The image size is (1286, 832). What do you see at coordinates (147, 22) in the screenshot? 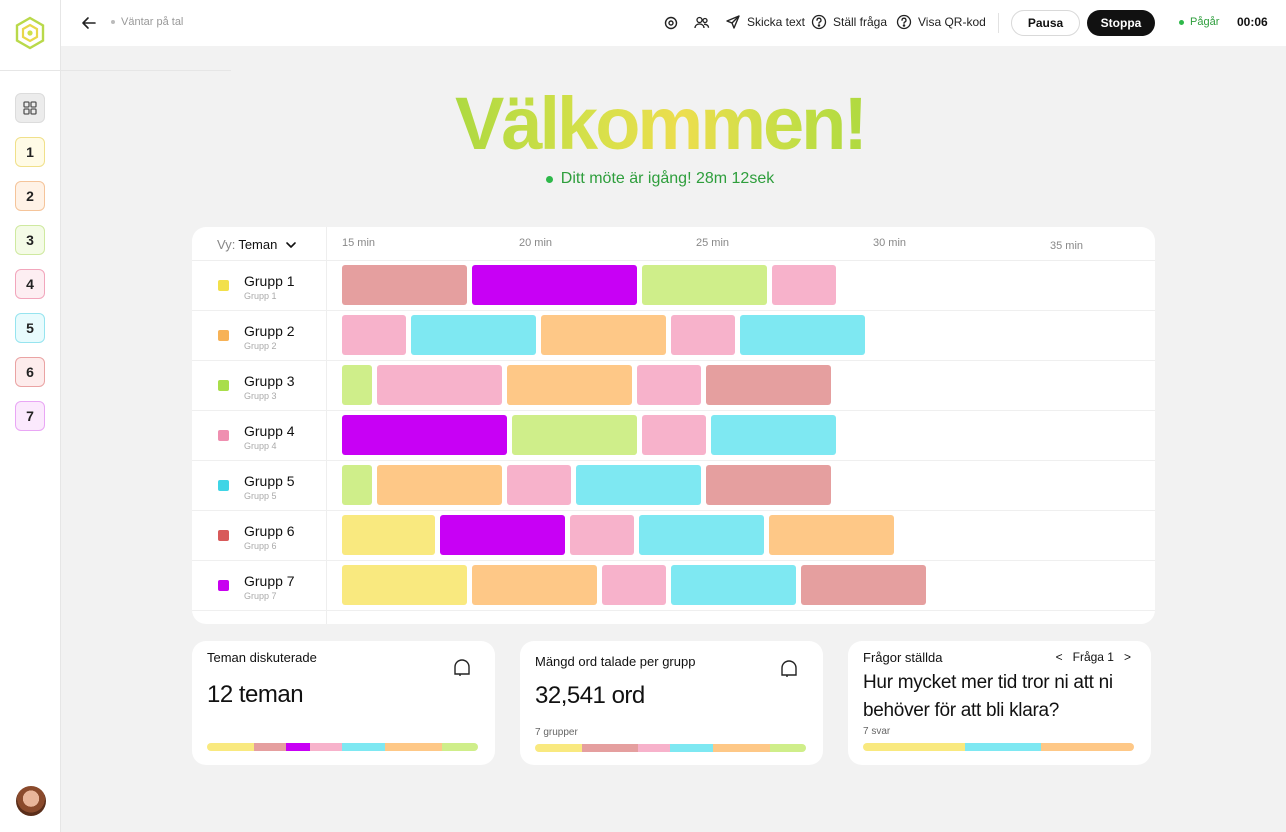
I see `speech-status: Väntar på tal` at bounding box center [147, 22].